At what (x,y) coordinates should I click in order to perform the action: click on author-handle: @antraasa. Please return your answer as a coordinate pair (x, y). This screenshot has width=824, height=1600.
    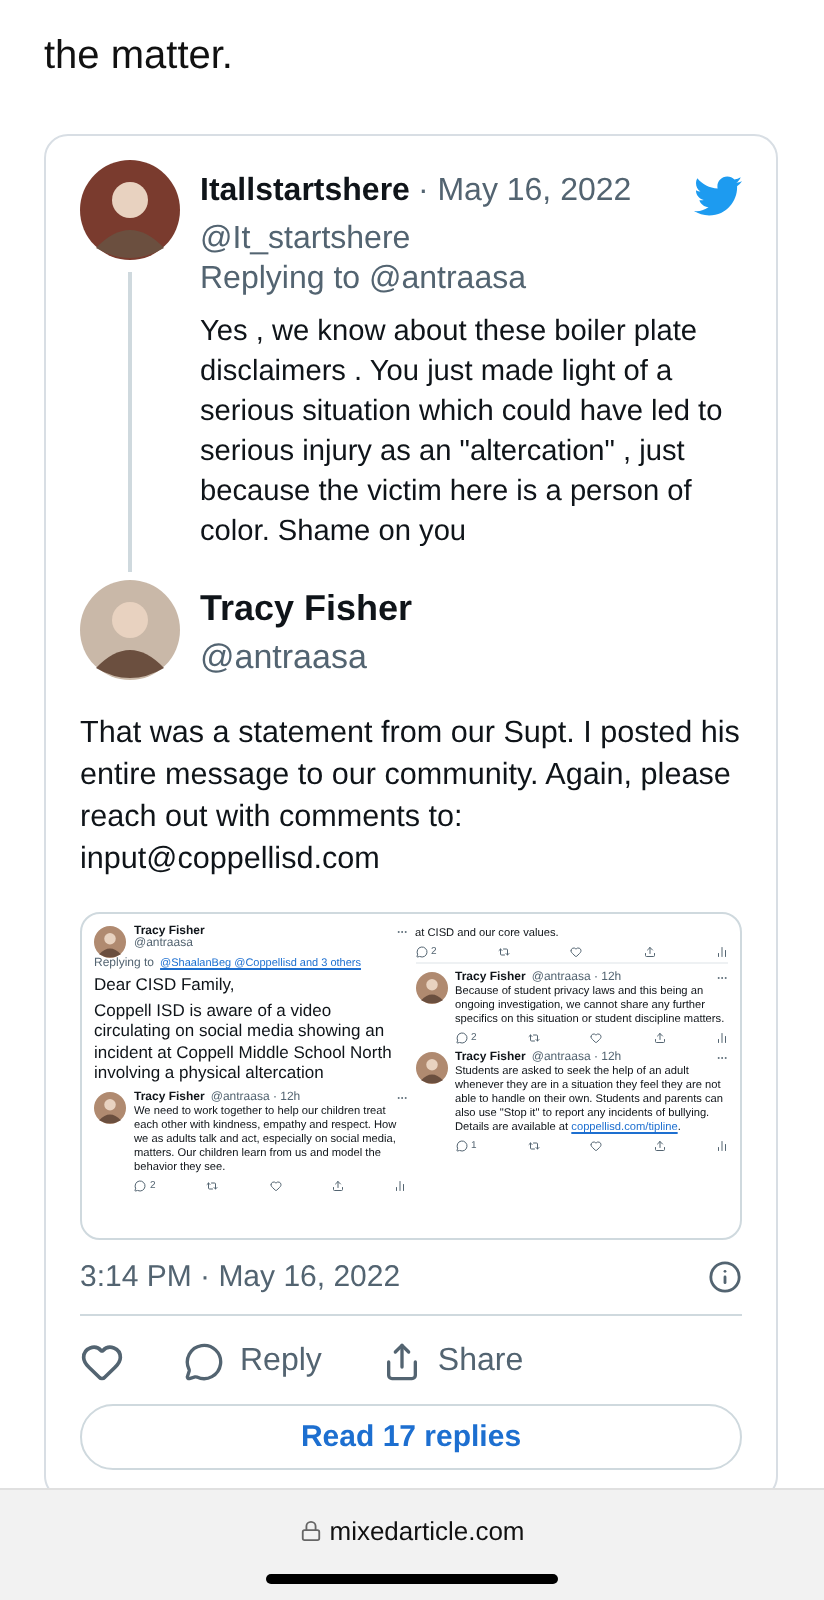
    Looking at the image, I should click on (284, 658).